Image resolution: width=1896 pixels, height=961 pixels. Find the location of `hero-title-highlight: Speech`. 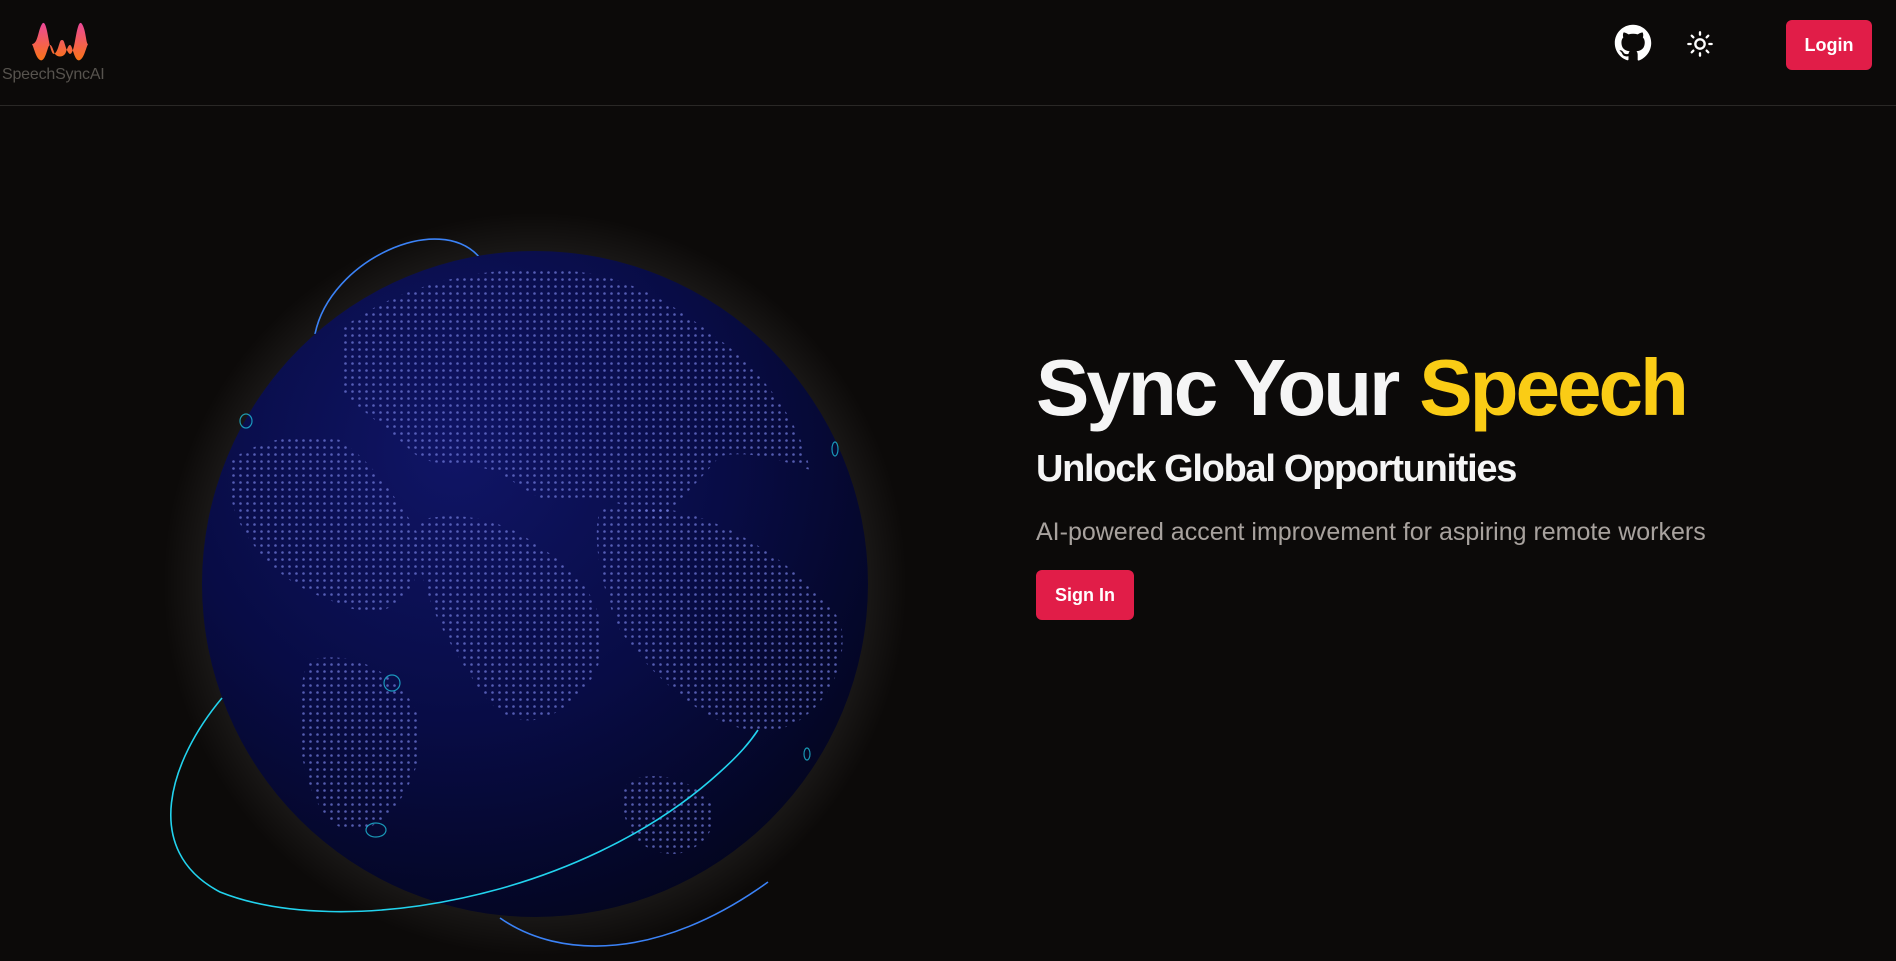

hero-title-highlight: Speech is located at coordinates (1554, 387).